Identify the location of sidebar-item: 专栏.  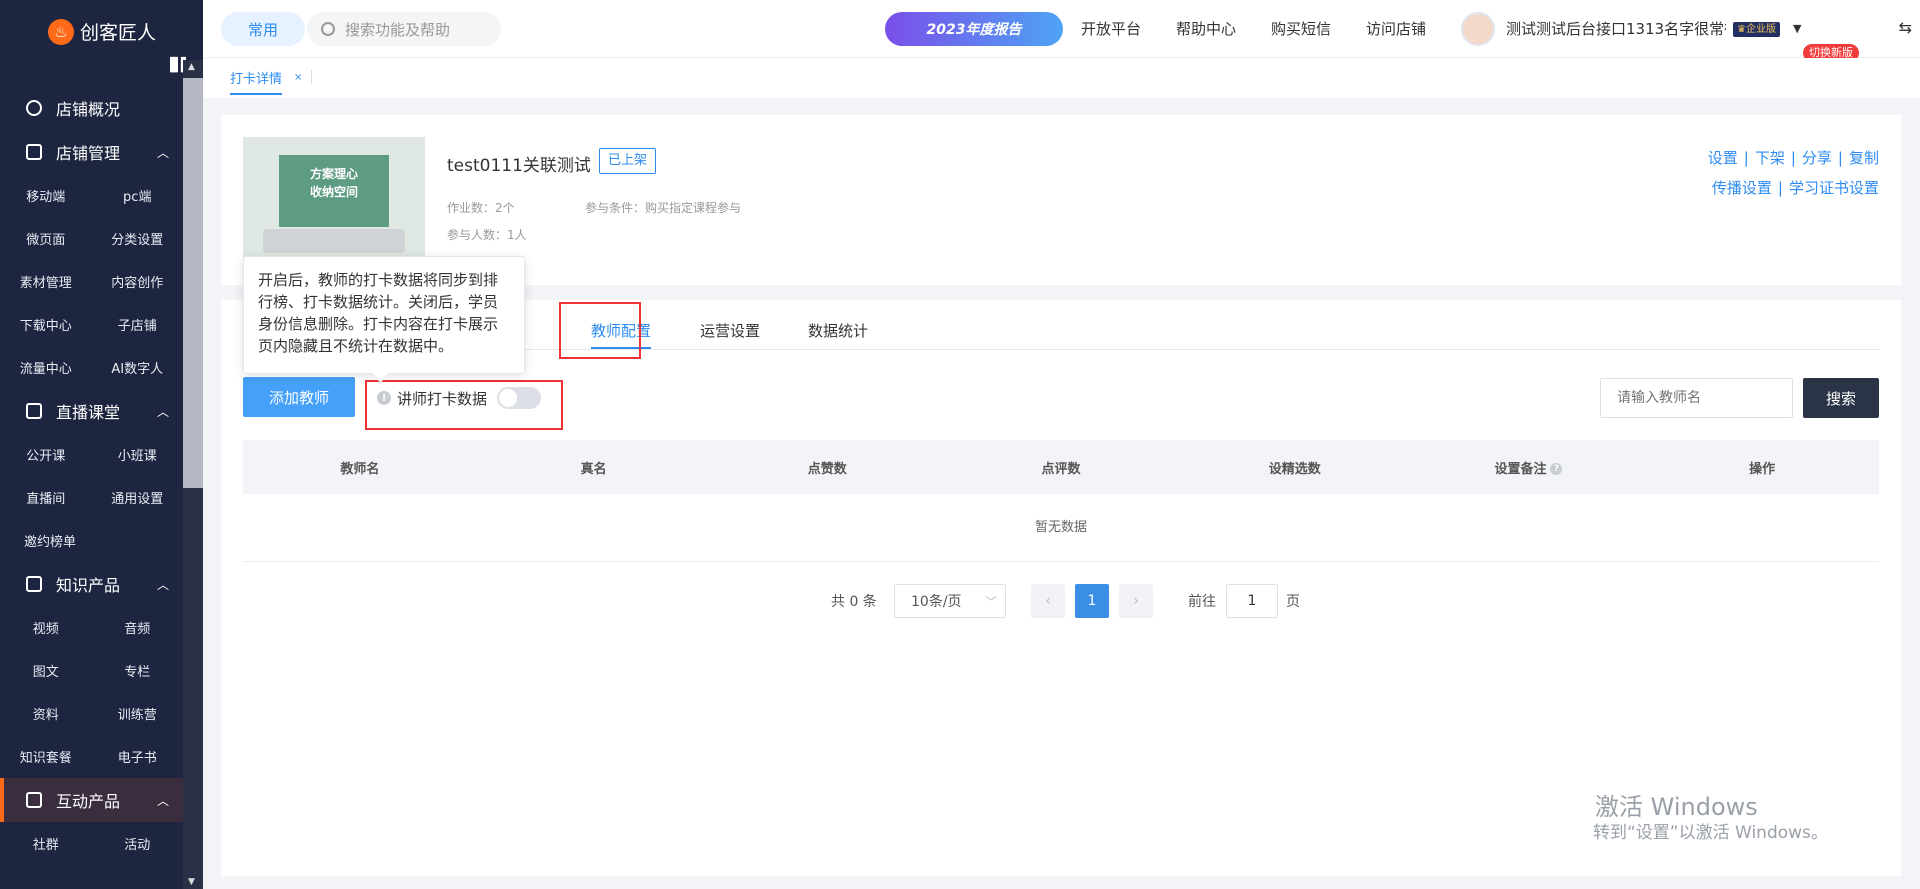
(138, 670).